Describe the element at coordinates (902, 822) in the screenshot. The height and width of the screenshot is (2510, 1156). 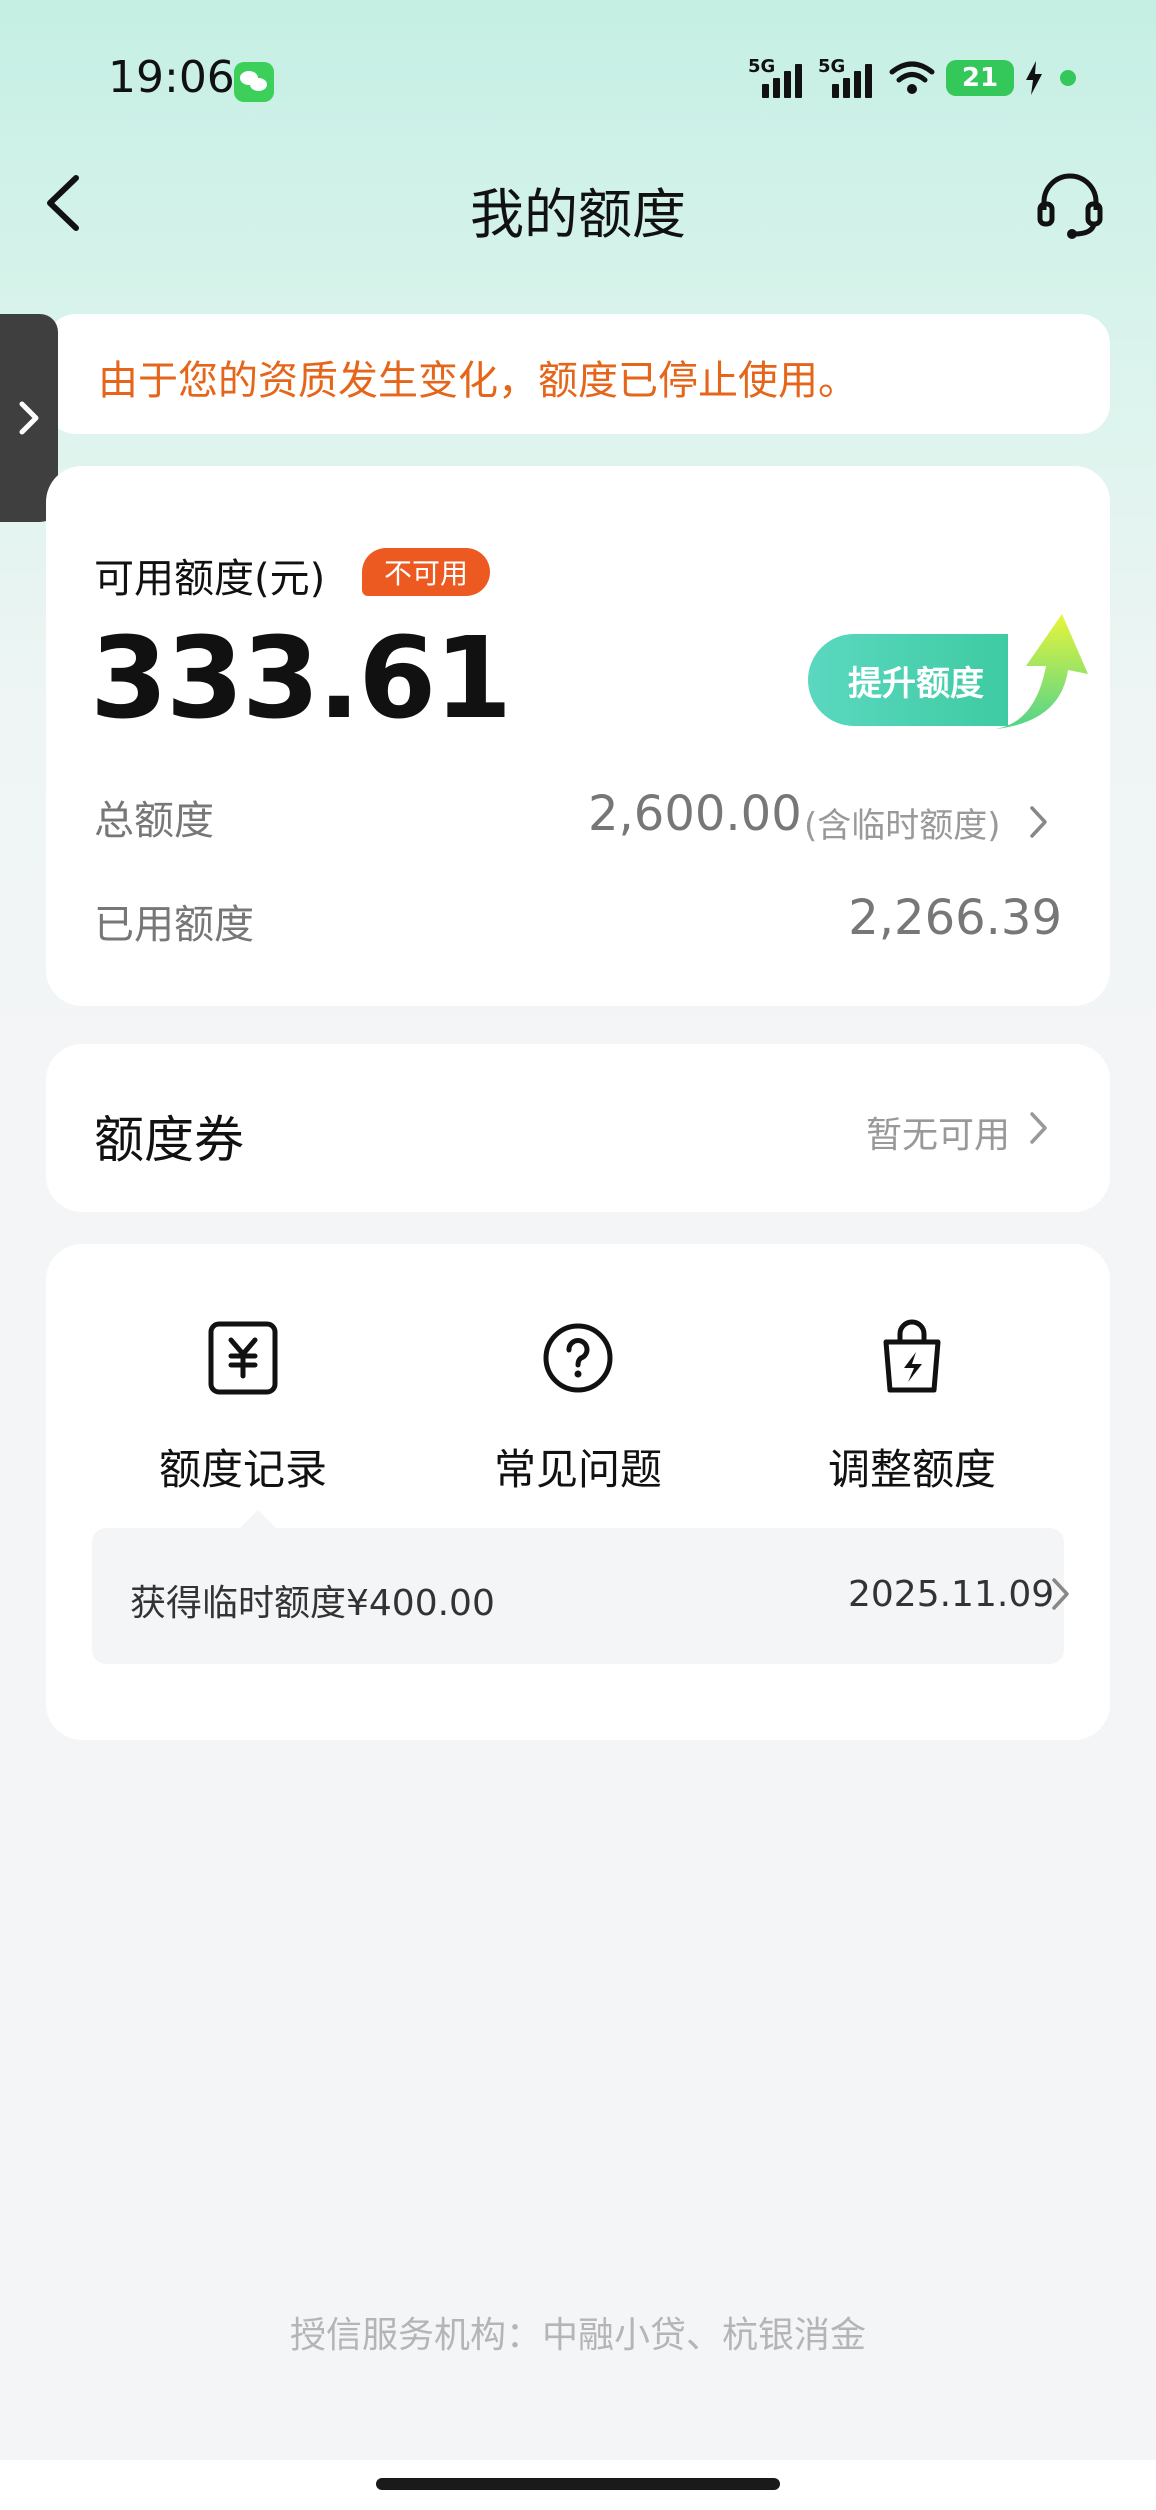
I see `total-credit-note: (含临时额度)` at that location.